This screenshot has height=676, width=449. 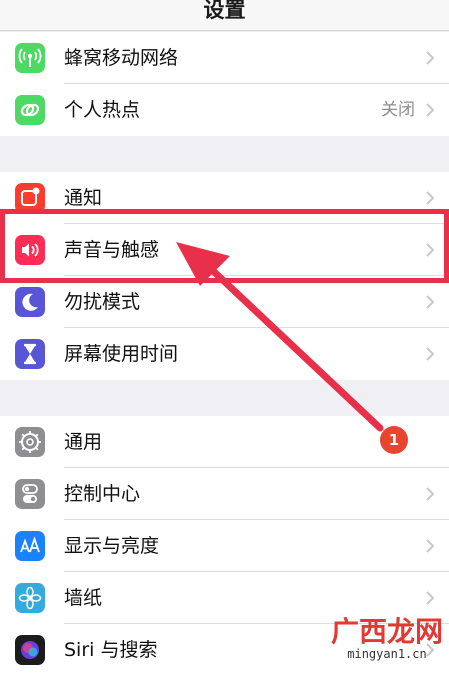 I want to click on watermark-domain: mingyan1.cn, so click(x=387, y=654).